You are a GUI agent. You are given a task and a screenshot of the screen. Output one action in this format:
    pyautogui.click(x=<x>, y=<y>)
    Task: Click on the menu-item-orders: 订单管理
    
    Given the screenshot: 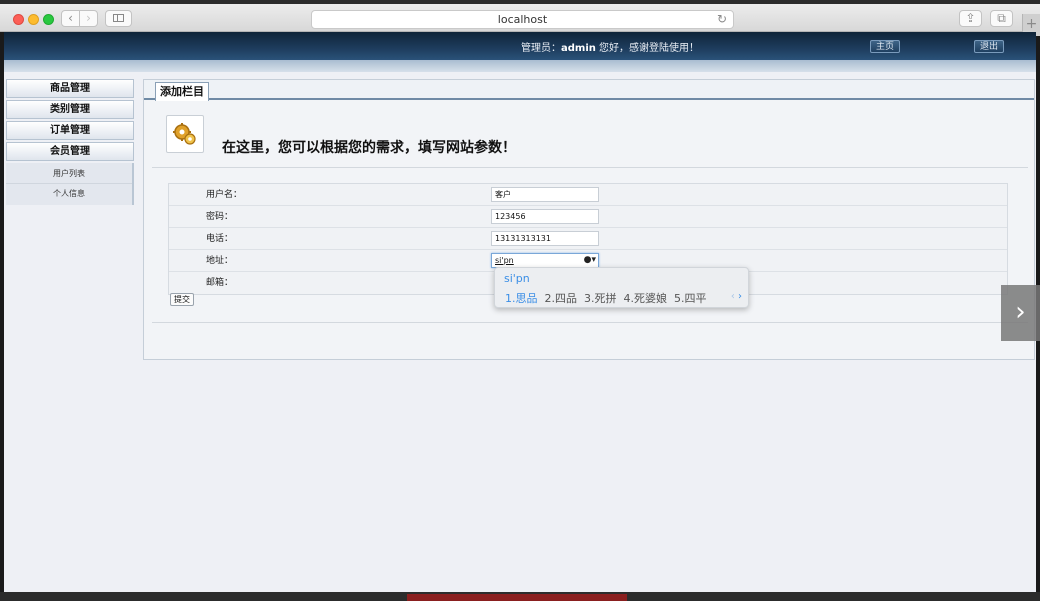 What is the action you would take?
    pyautogui.click(x=70, y=130)
    